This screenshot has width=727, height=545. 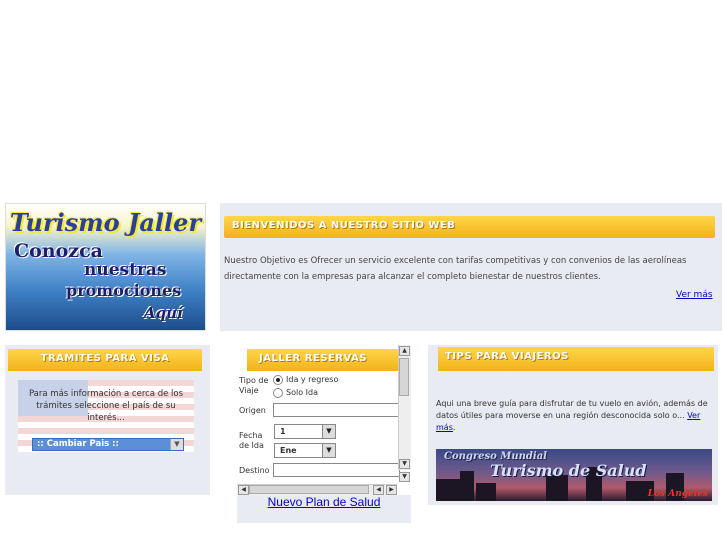 What do you see at coordinates (568, 470) in the screenshot?
I see `congreso-main-text: Turismo de Salud` at bounding box center [568, 470].